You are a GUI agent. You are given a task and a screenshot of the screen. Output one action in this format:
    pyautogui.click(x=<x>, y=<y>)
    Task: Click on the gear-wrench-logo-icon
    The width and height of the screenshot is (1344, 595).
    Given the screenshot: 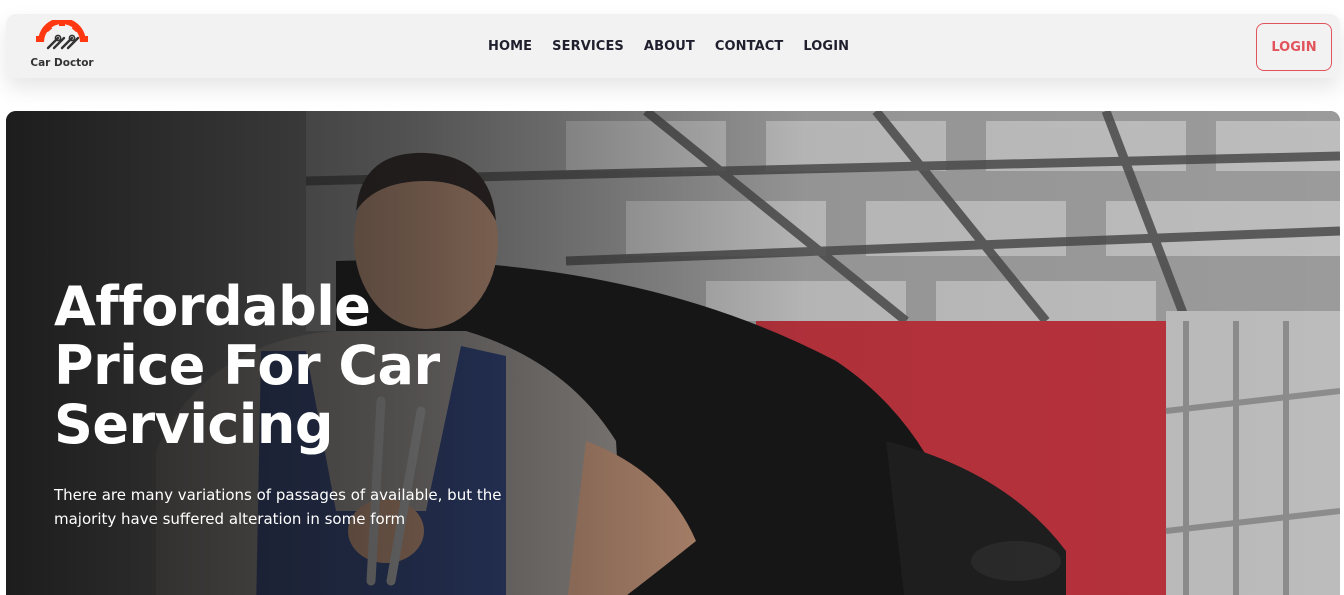 What is the action you would take?
    pyautogui.click(x=62, y=35)
    